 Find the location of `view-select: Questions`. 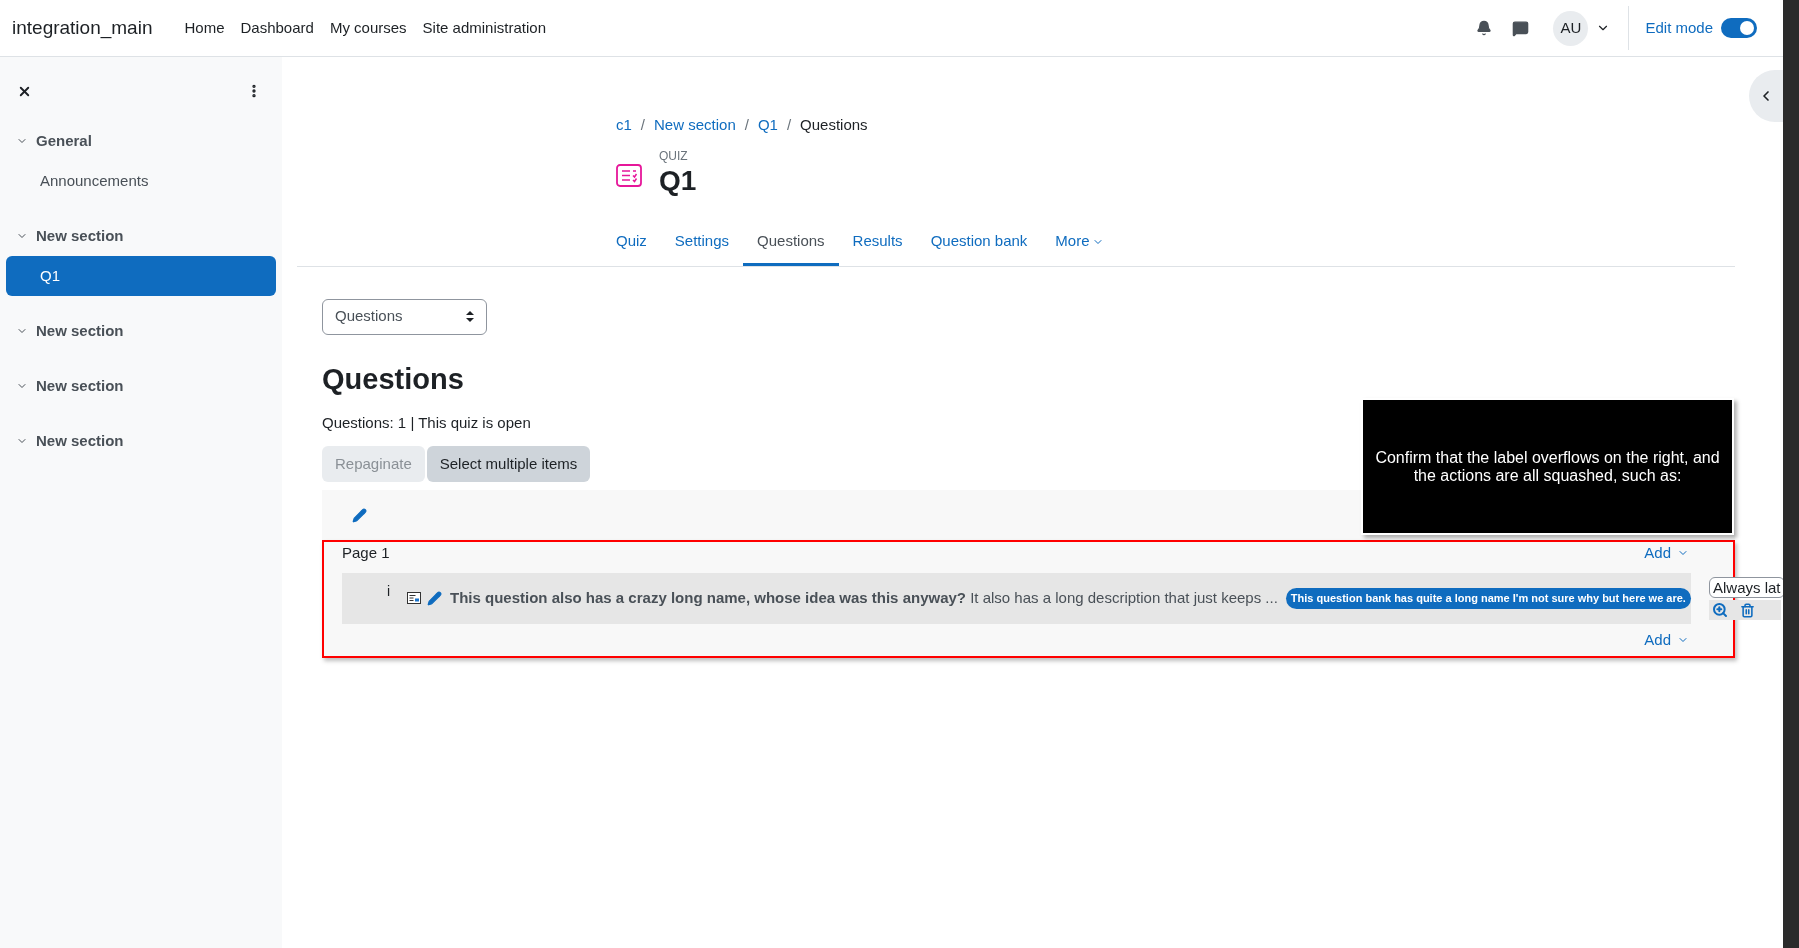

view-select: Questions is located at coordinates (404, 316).